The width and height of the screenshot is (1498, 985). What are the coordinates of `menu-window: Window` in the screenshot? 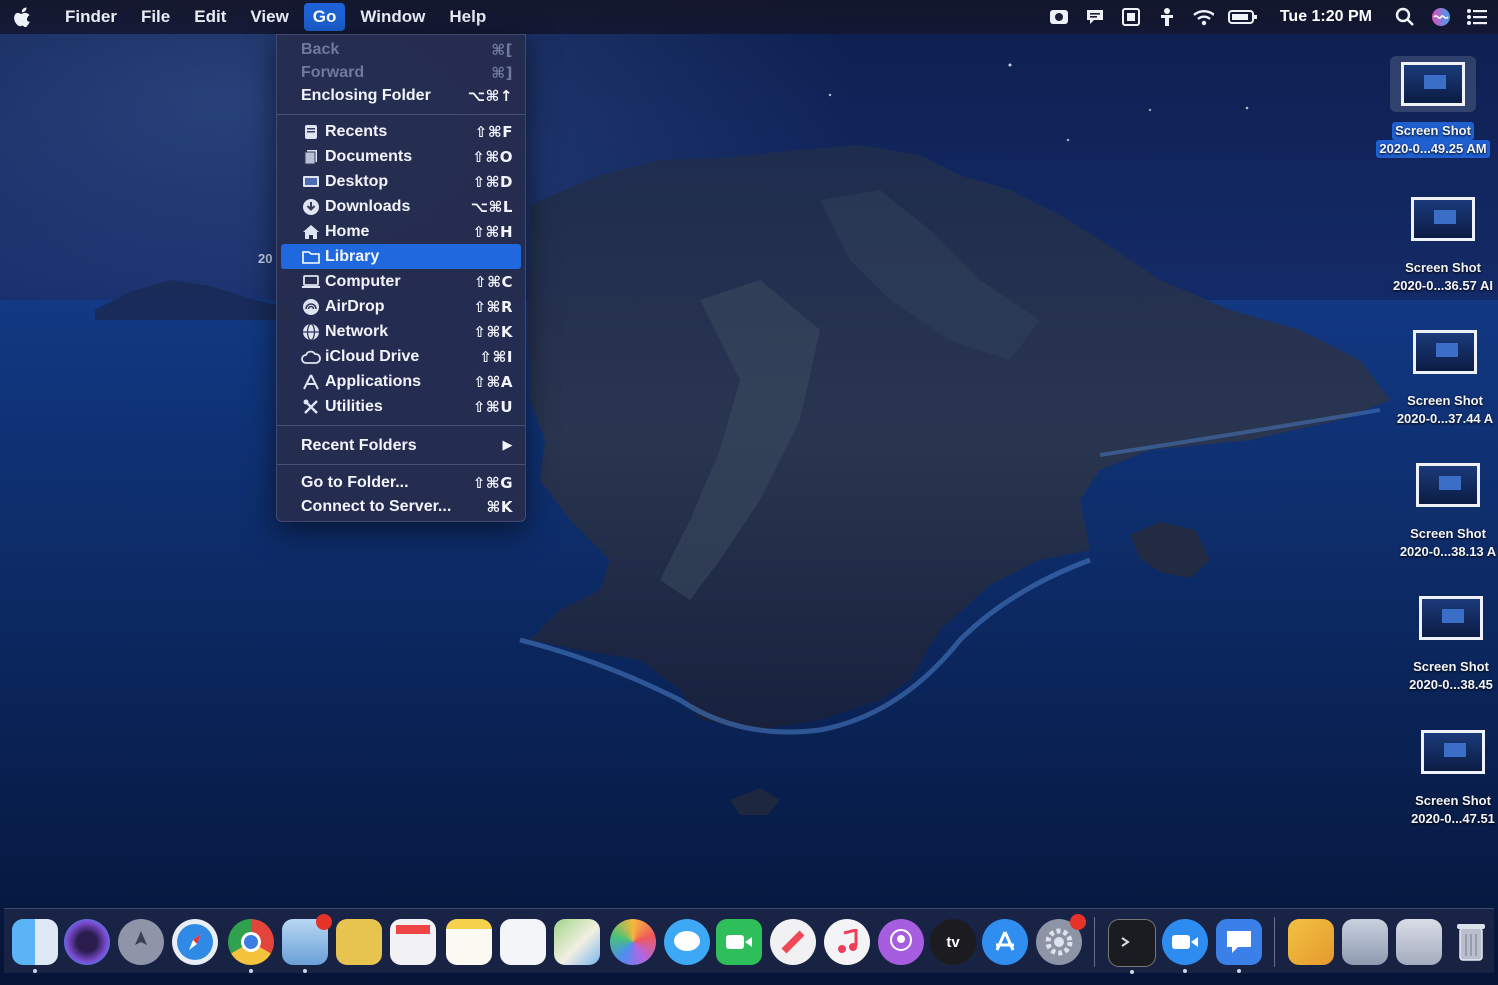 It's located at (392, 17).